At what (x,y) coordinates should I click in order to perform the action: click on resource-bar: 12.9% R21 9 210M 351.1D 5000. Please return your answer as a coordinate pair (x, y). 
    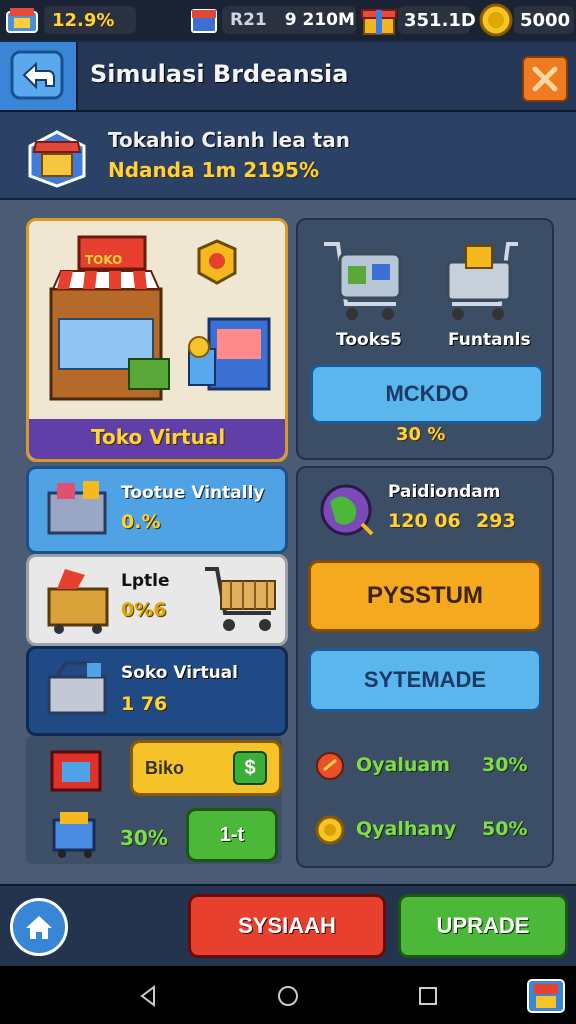
    Looking at the image, I should click on (288, 20).